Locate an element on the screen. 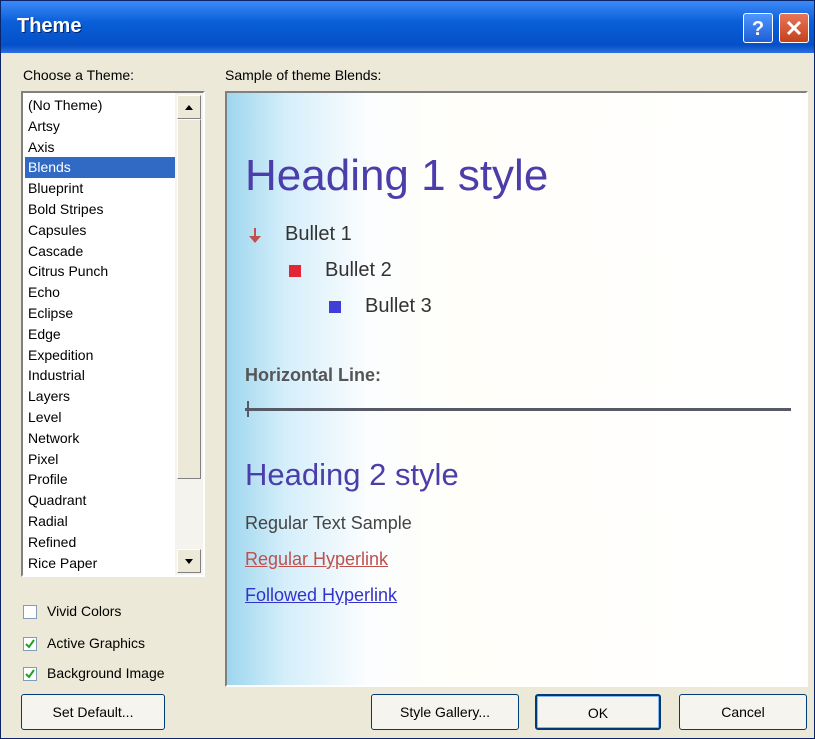  preview-bullet1: Bullet 1 is located at coordinates (318, 234).